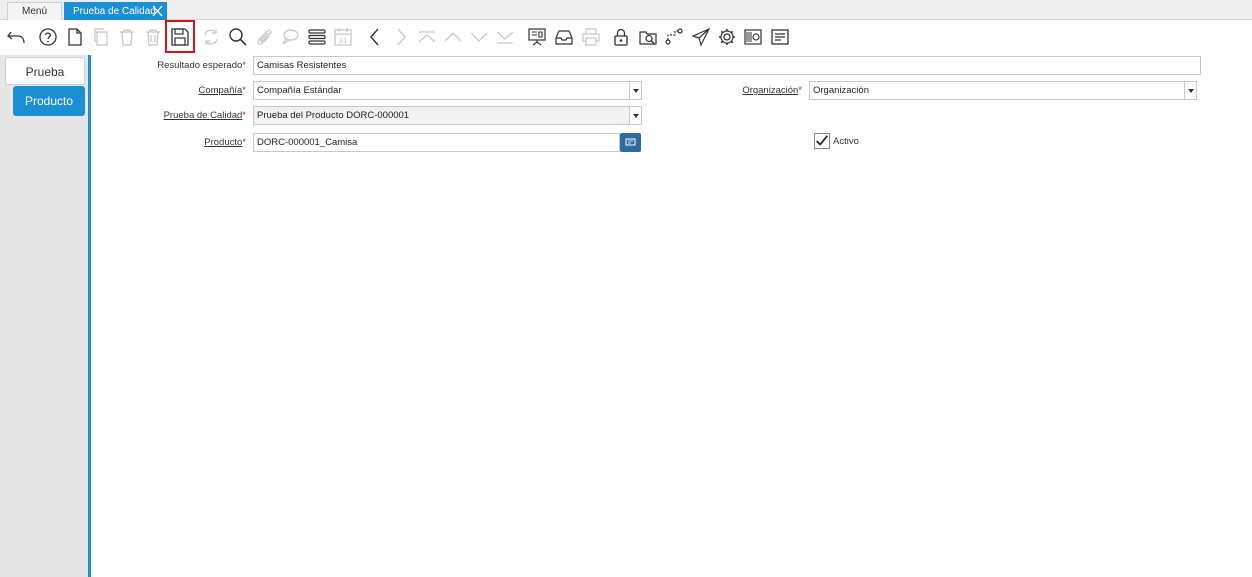  What do you see at coordinates (211, 37) in the screenshot?
I see `refresh-icon` at bounding box center [211, 37].